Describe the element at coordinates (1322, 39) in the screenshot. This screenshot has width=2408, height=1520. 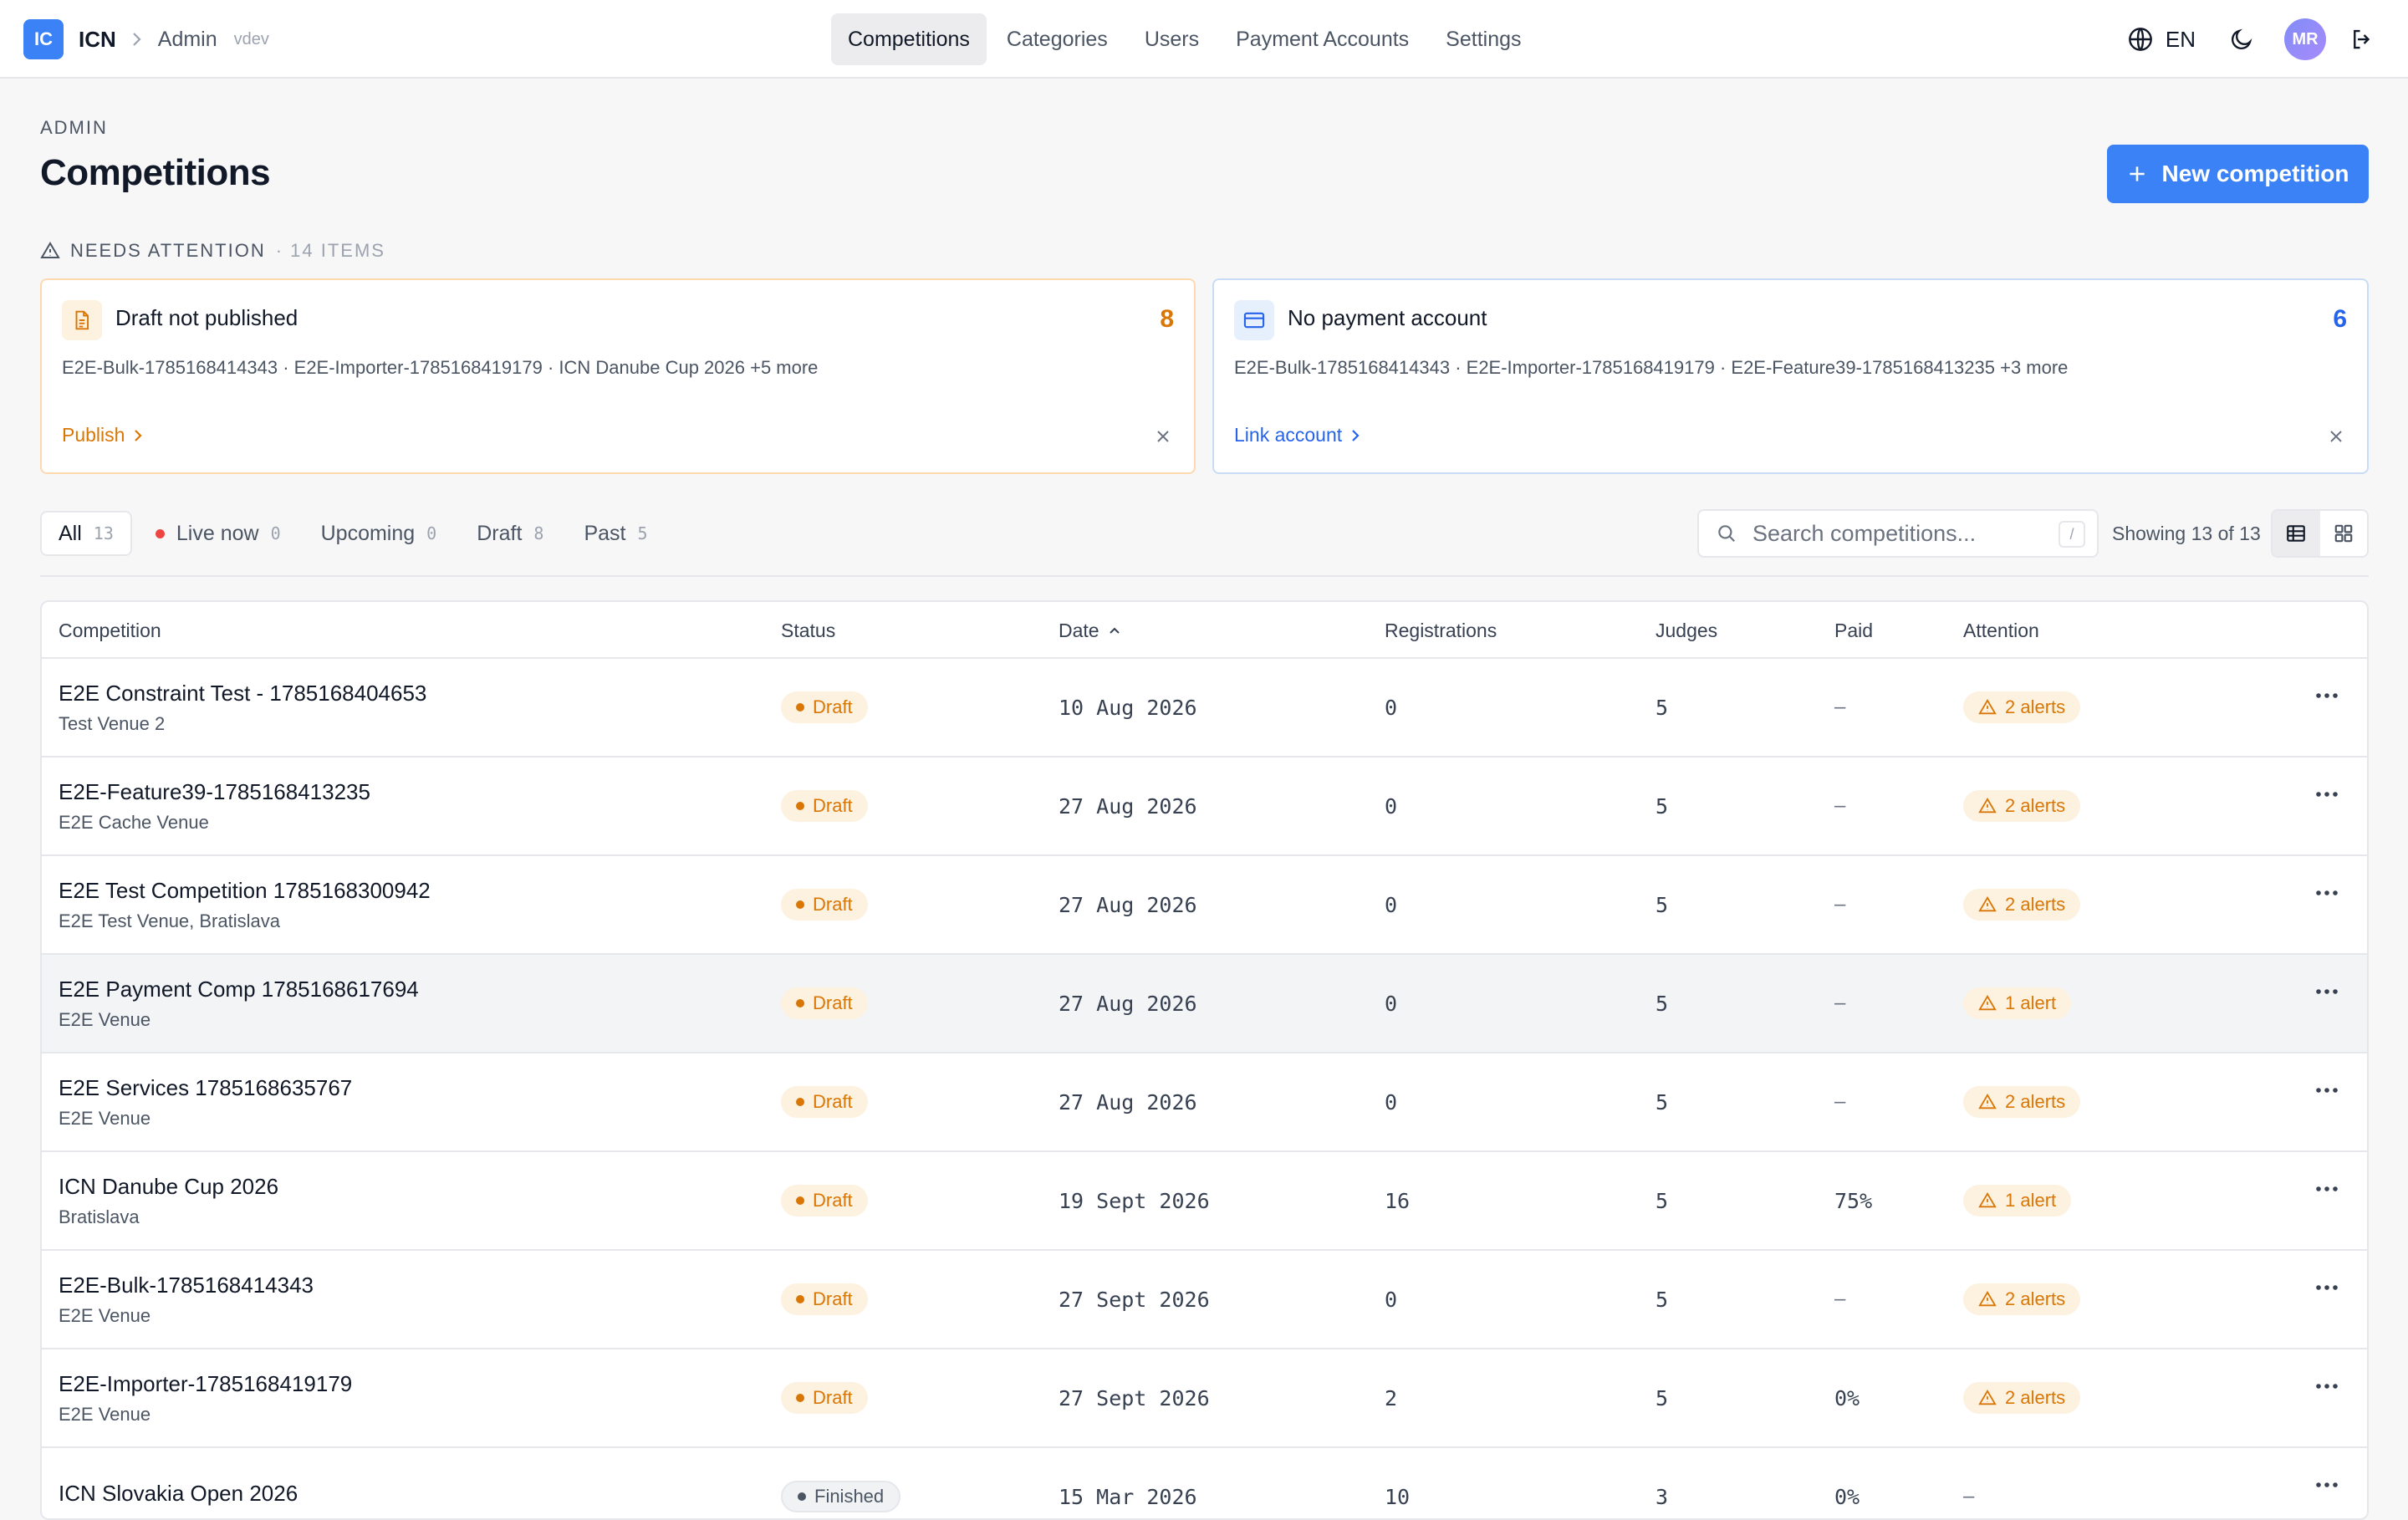
I see `nav-payment-accounts: Payment Accounts` at that location.